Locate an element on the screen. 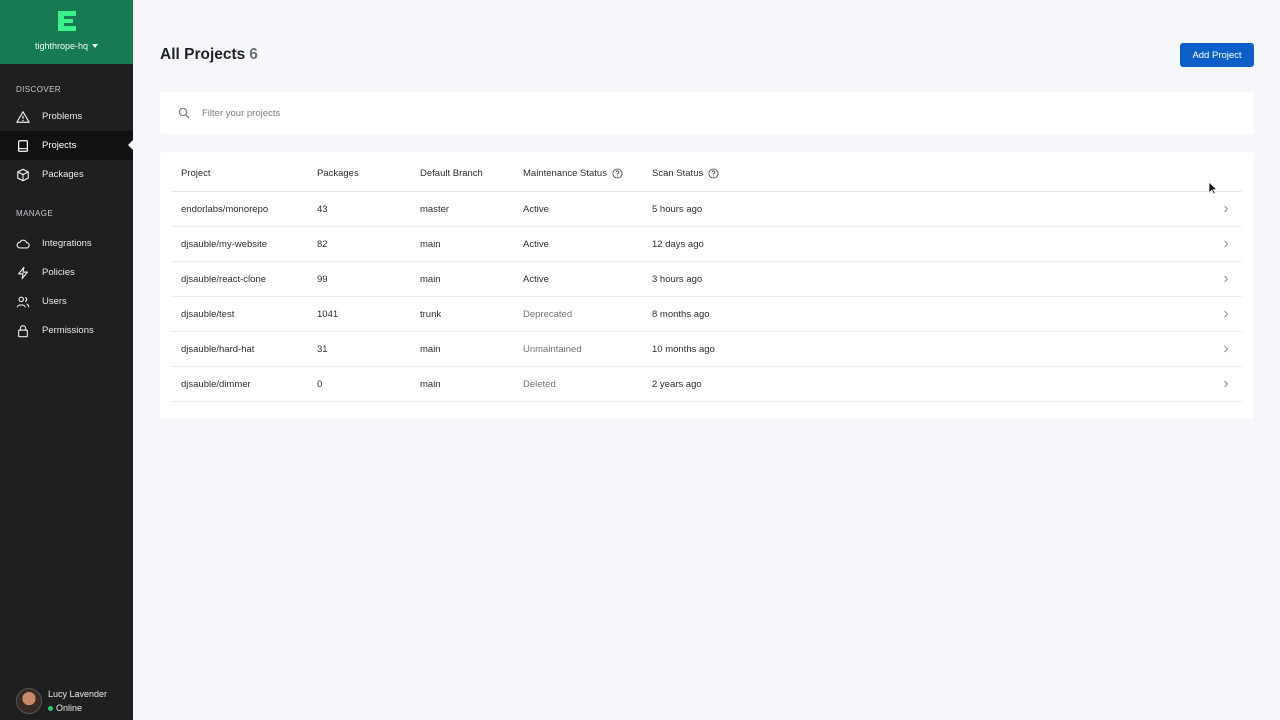 The width and height of the screenshot is (1280, 720). add-project-button: Add Project is located at coordinates (1217, 55).